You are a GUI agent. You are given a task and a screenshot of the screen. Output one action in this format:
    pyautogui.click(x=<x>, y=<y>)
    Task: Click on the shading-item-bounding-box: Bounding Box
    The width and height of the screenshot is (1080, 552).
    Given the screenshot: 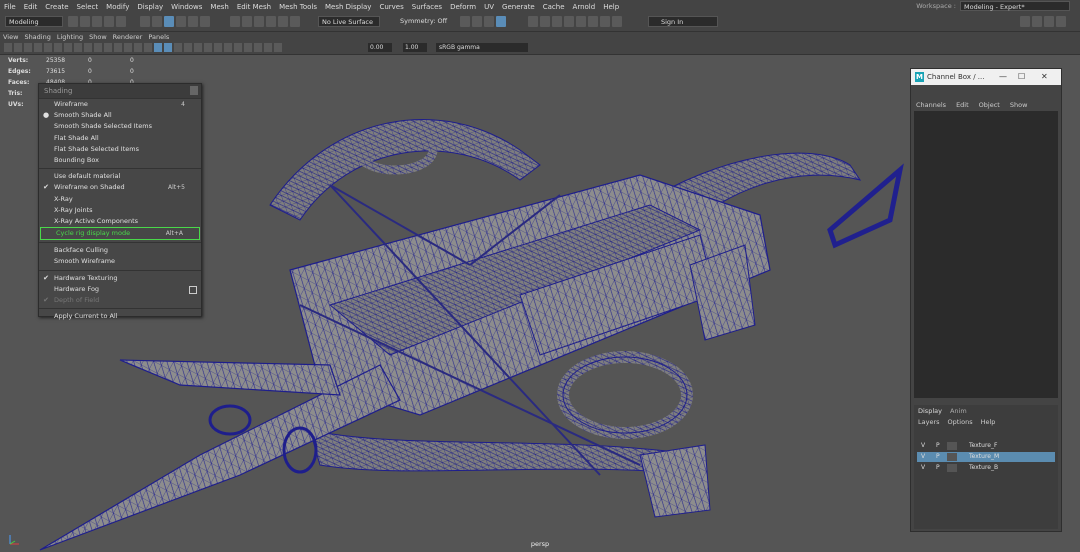 What is the action you would take?
    pyautogui.click(x=120, y=160)
    